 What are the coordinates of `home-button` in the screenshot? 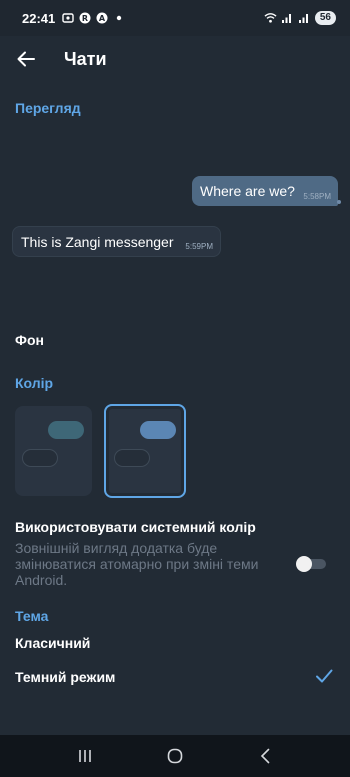 It's located at (175, 756).